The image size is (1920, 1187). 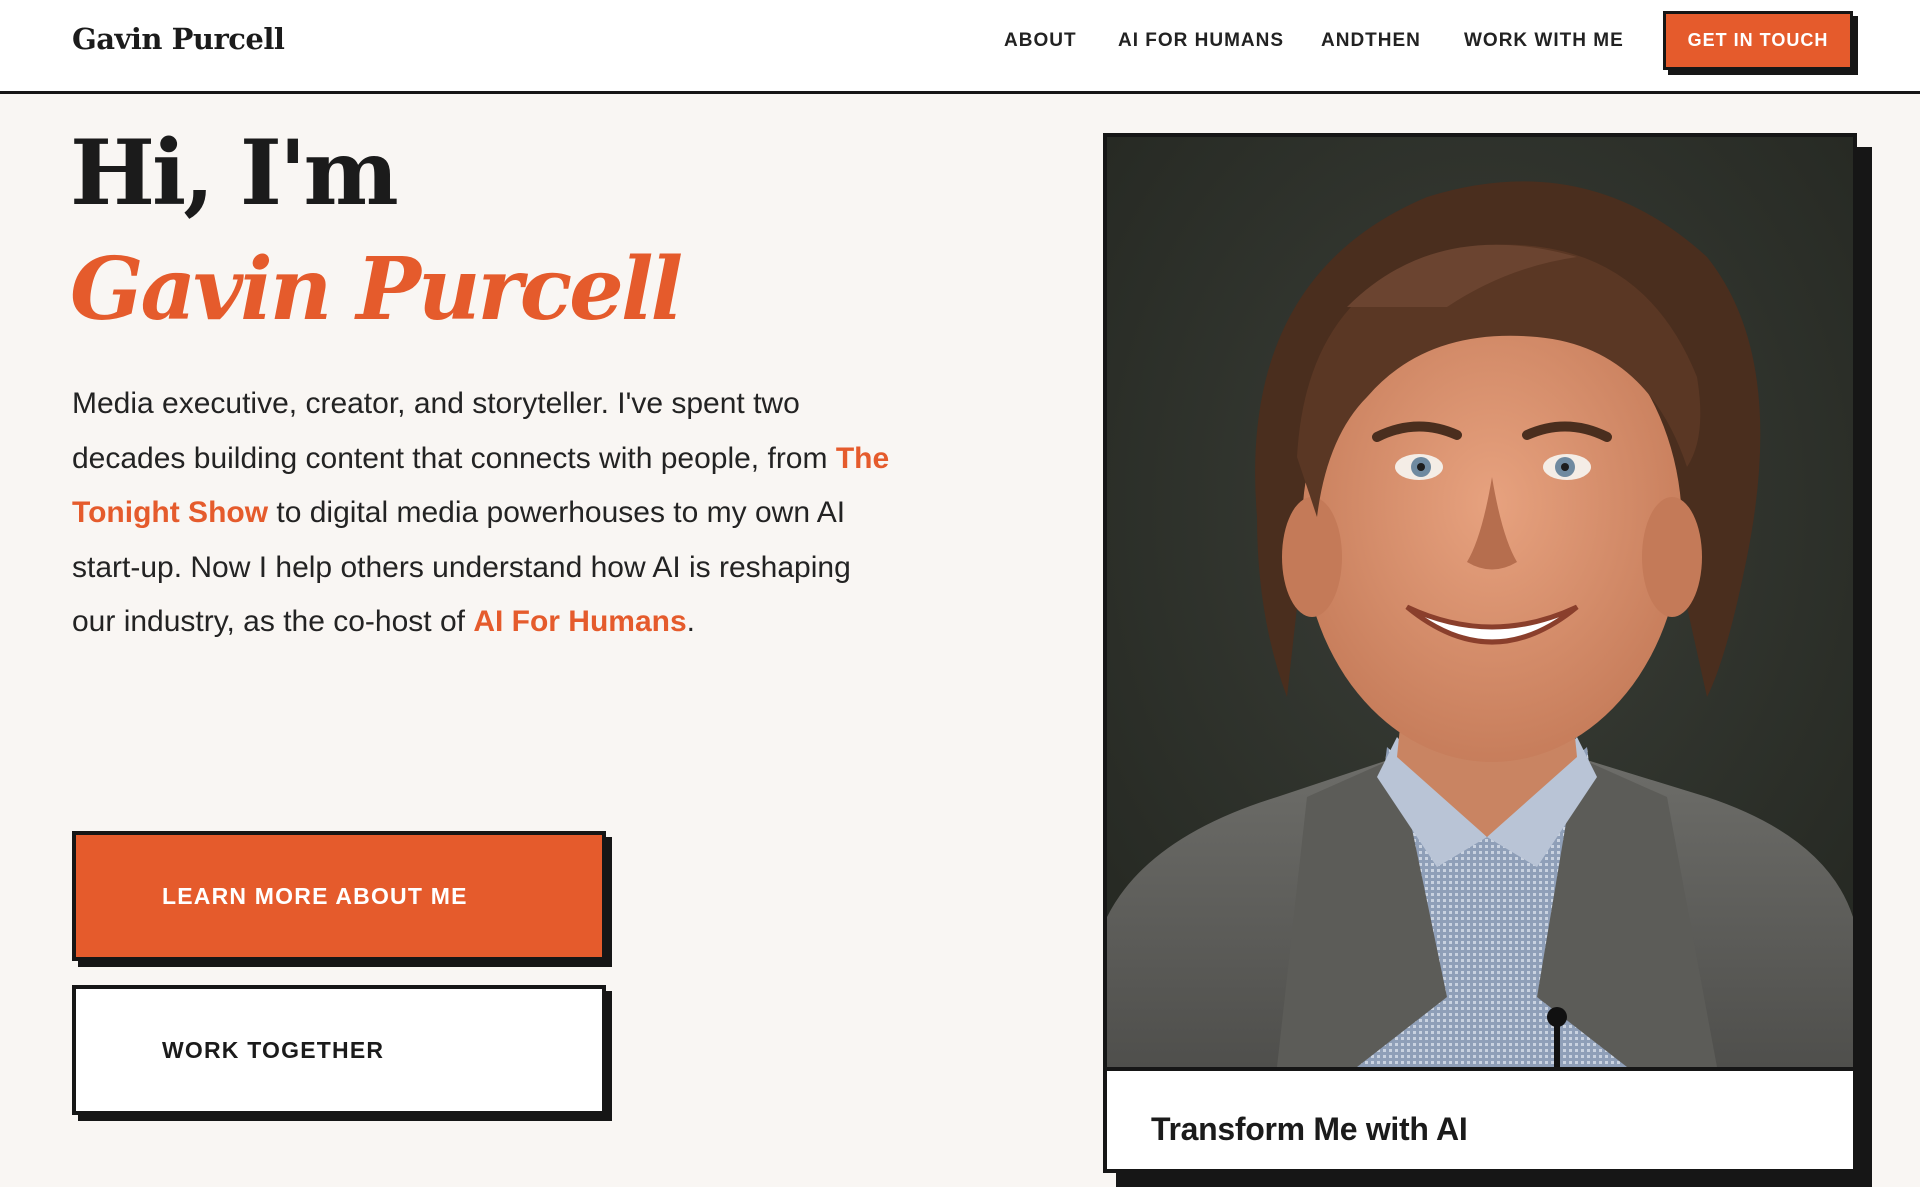 What do you see at coordinates (579, 621) in the screenshot?
I see `ai-for-humans-link: AI For Humans` at bounding box center [579, 621].